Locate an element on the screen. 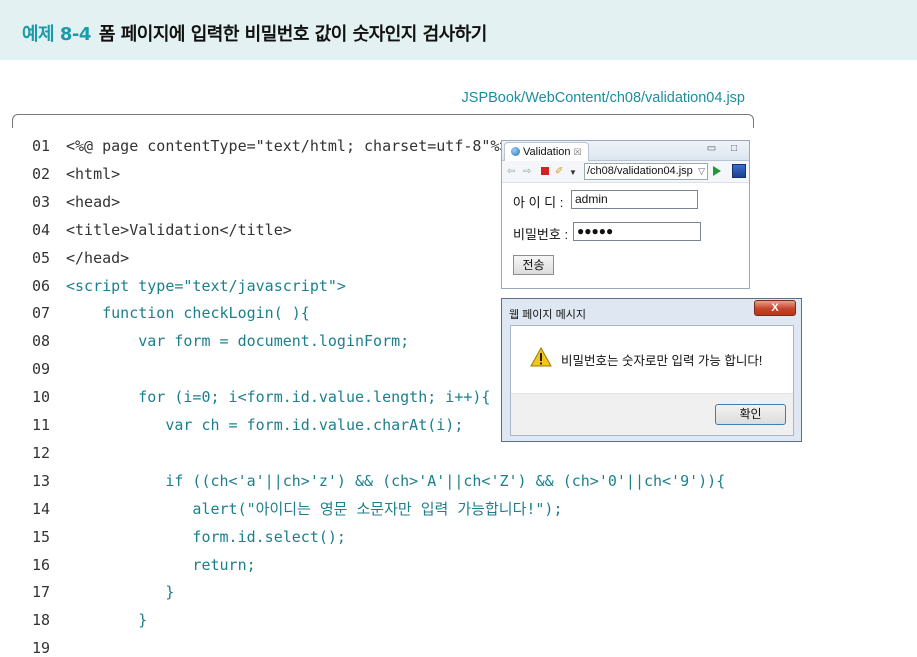  line-number: 15 is located at coordinates (41, 536).